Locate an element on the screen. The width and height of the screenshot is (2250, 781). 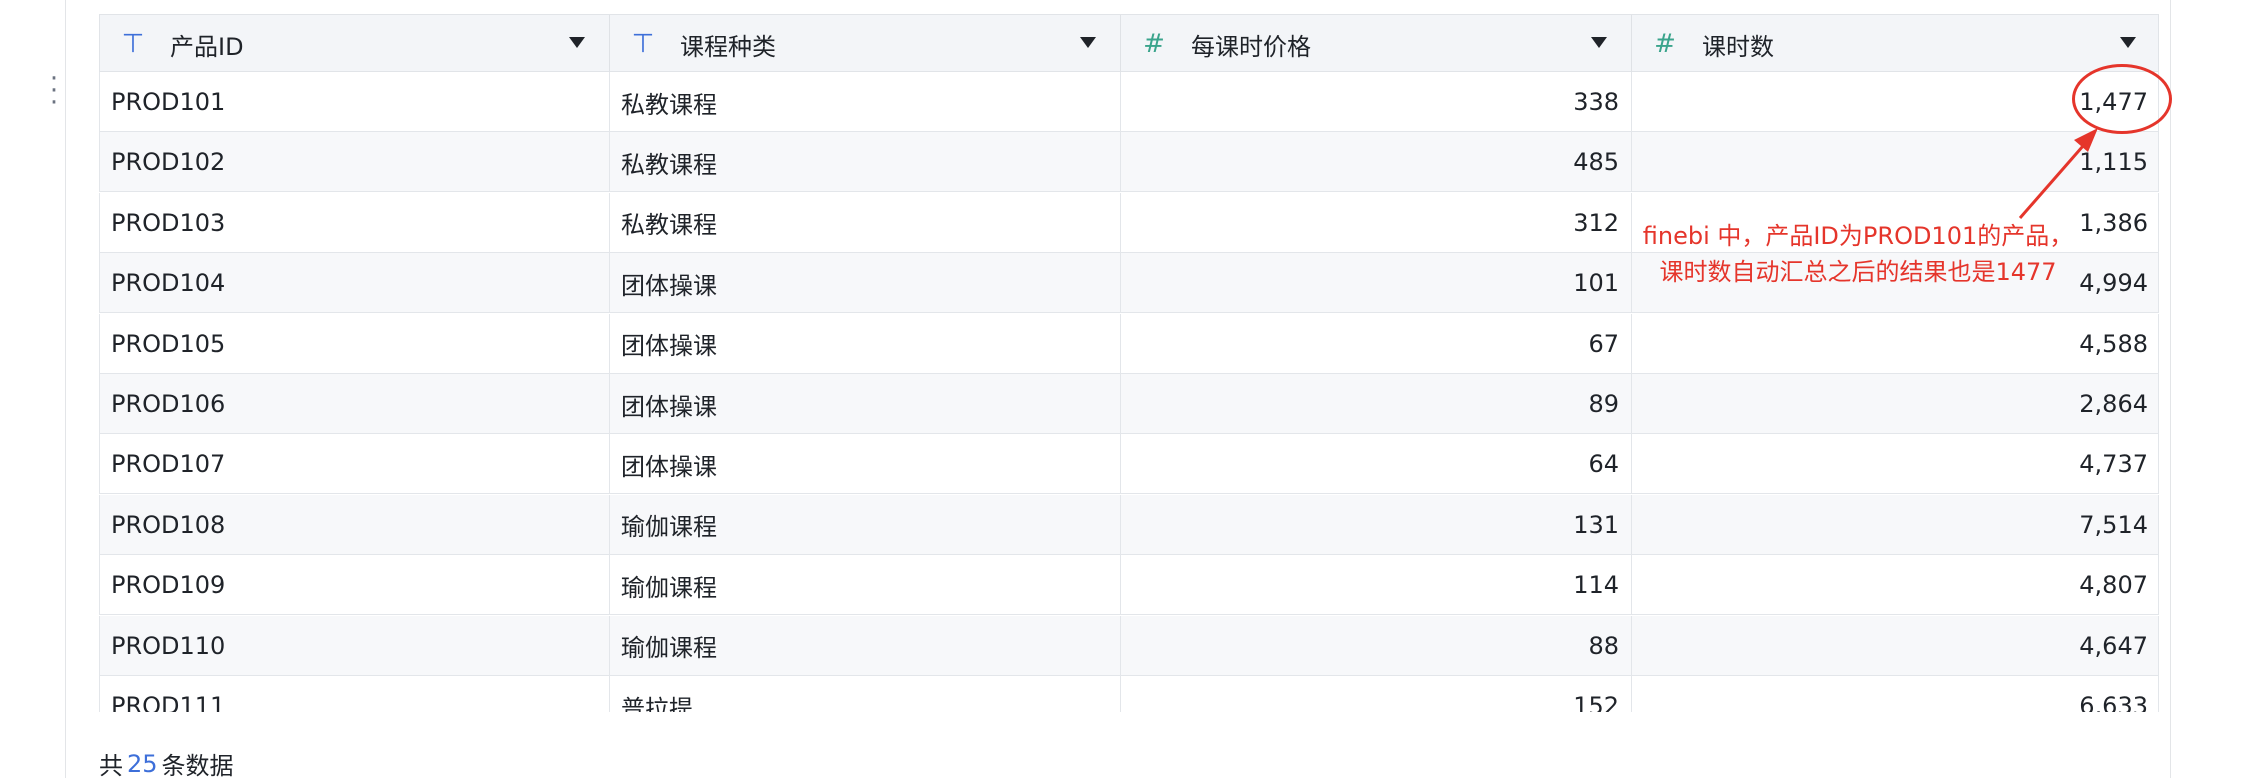
annotation-line-2: 课时数自动汇总之后的结果也是1477 is located at coordinates (1858, 272).